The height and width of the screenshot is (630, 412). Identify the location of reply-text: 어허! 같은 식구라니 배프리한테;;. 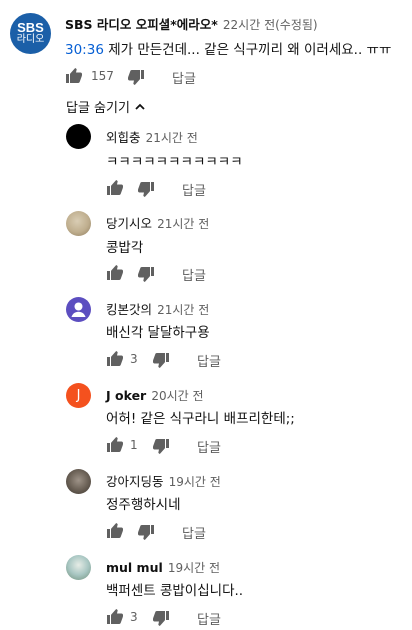
(200, 419).